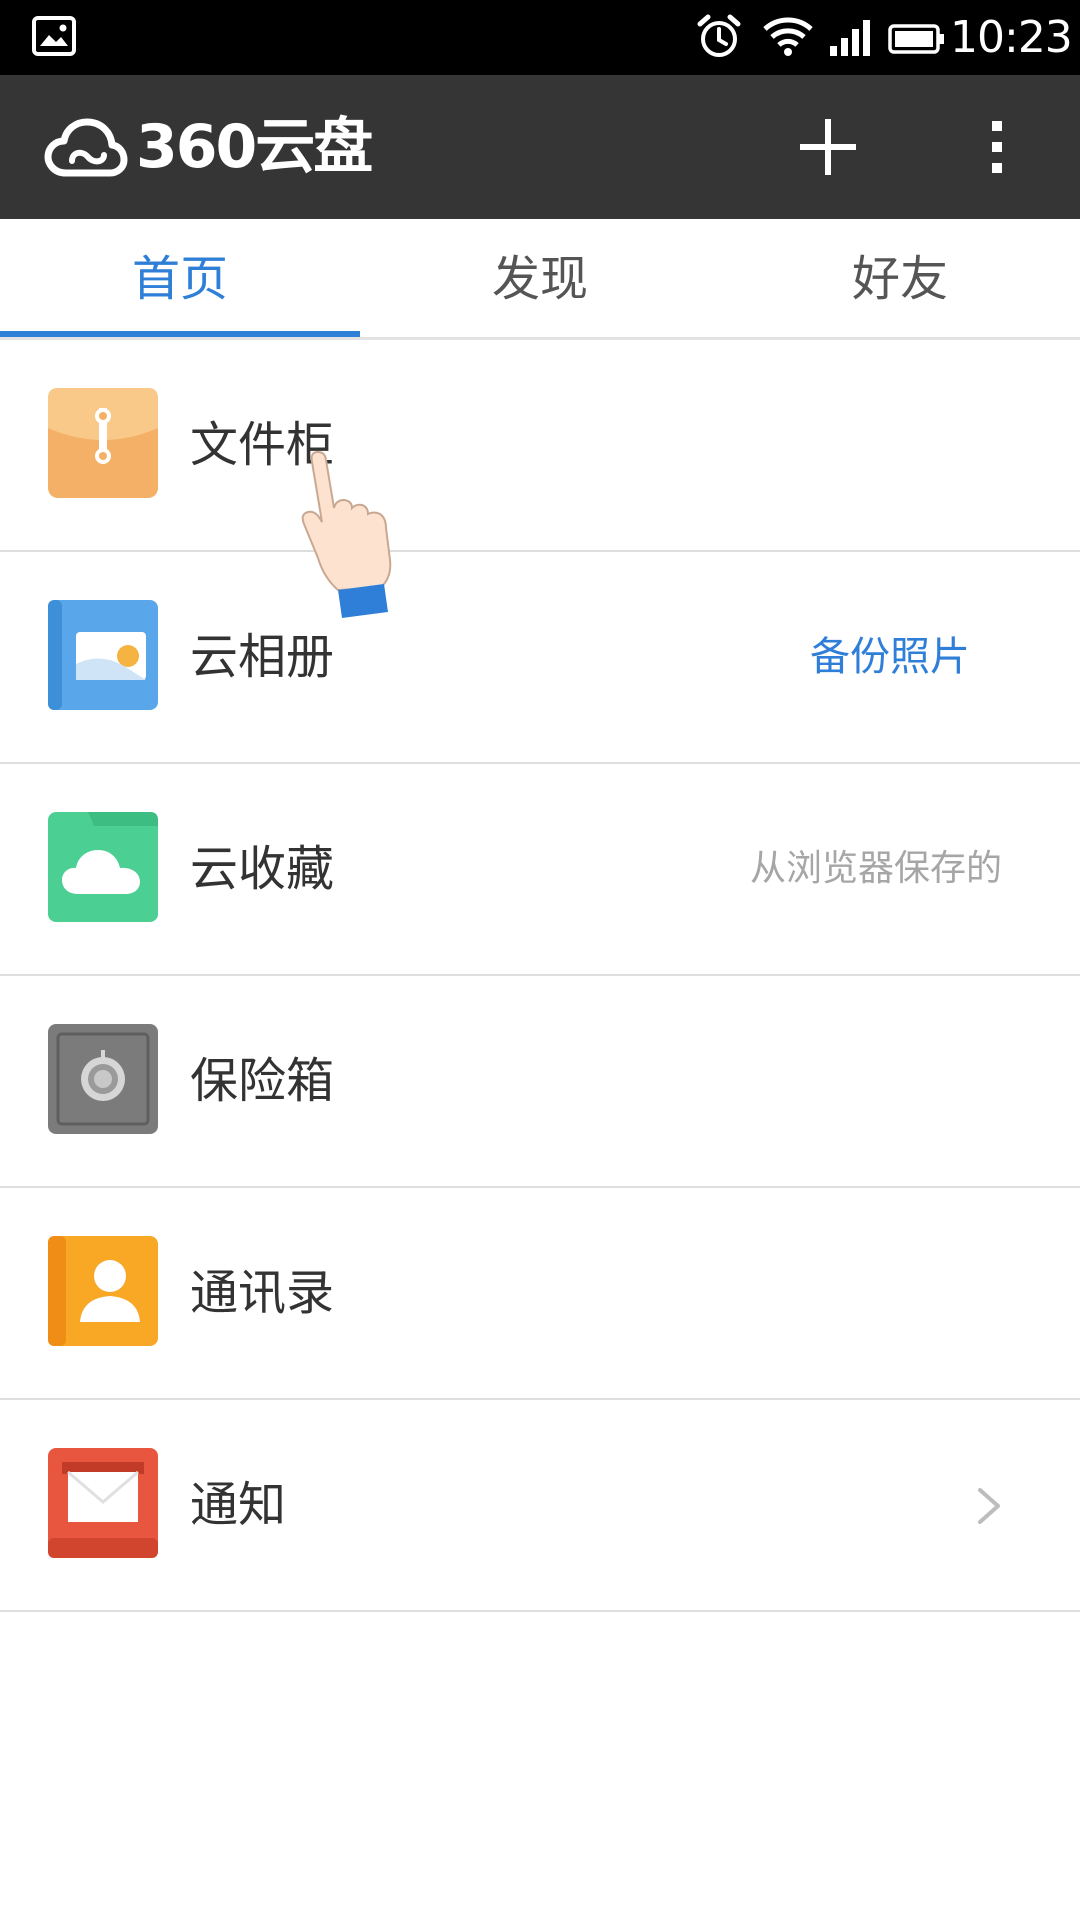 Image resolution: width=1080 pixels, height=1920 pixels. I want to click on signal-icon, so click(850, 40).